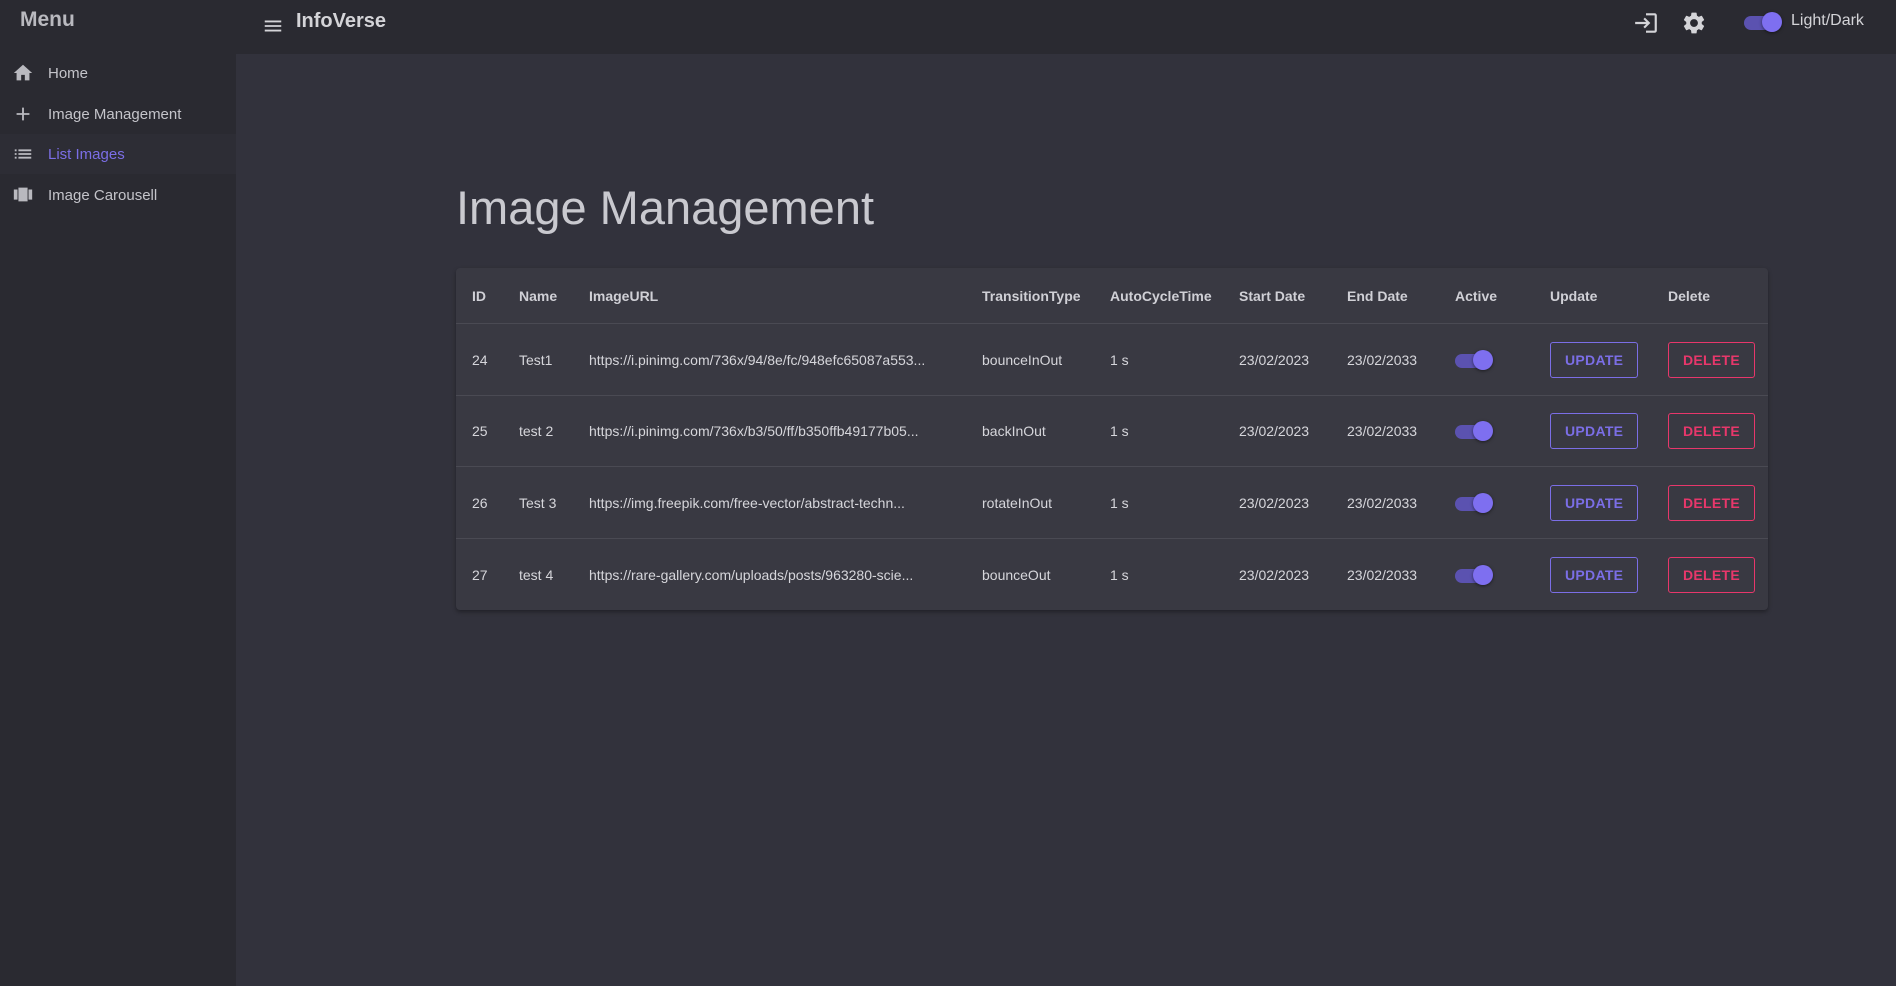 This screenshot has width=1896, height=986. I want to click on theme-toggle-switch, so click(1765, 22).